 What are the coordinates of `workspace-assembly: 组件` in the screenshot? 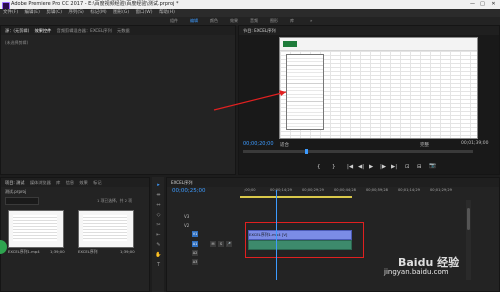 It's located at (174, 21).